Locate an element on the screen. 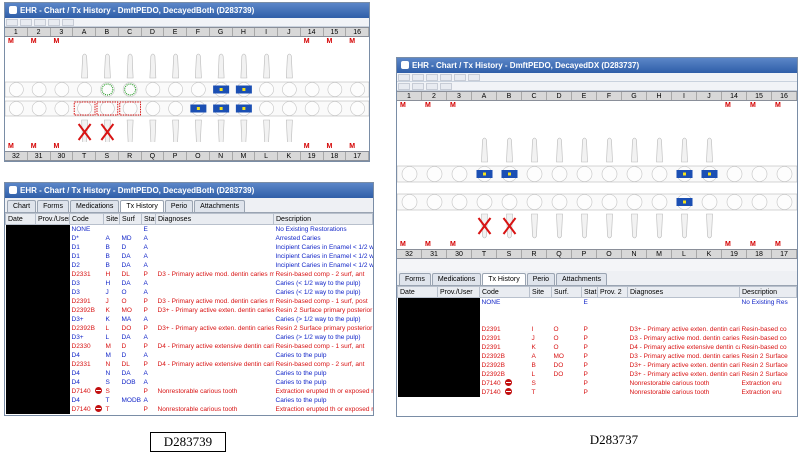  table-row: NONE E No Existing Res is located at coordinates (597, 347).